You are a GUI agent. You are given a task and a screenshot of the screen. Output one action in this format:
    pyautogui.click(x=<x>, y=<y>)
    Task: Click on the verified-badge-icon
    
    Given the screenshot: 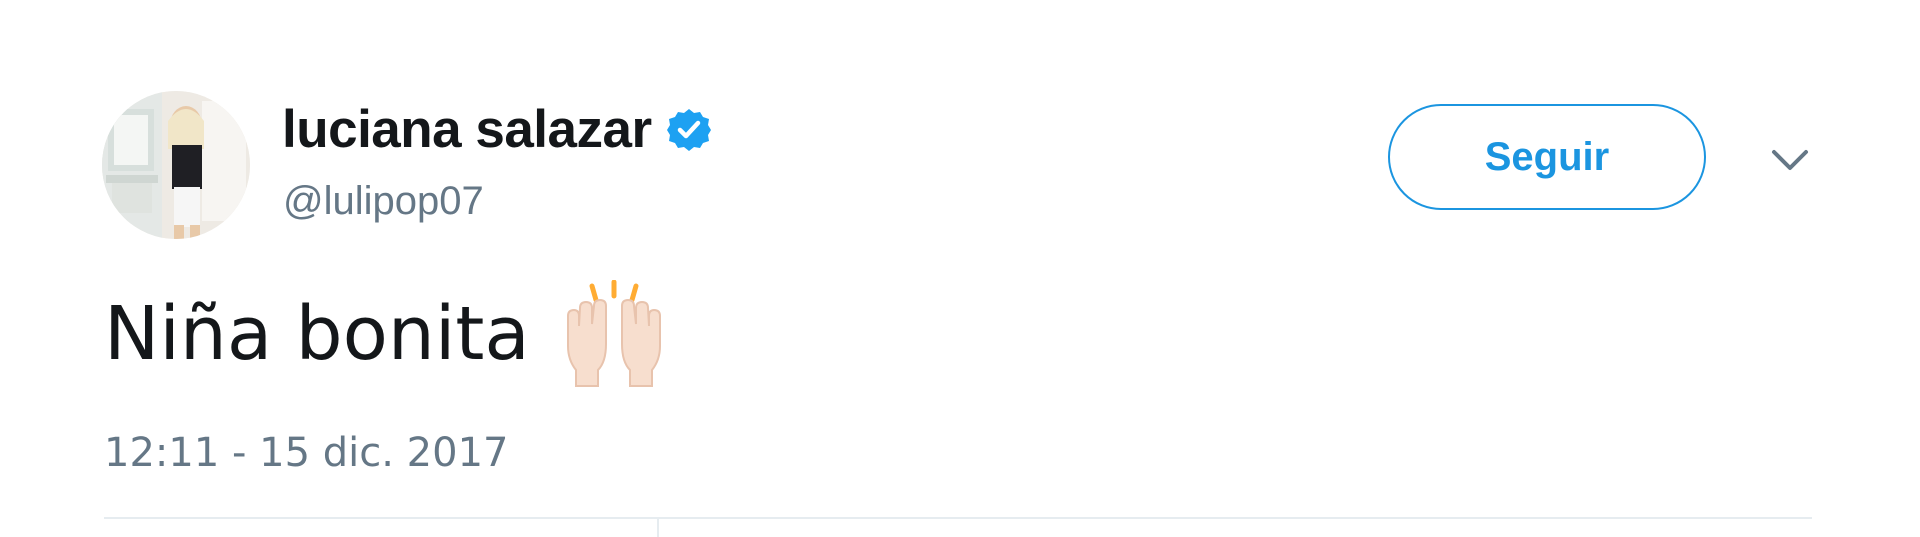 What is the action you would take?
    pyautogui.click(x=689, y=130)
    